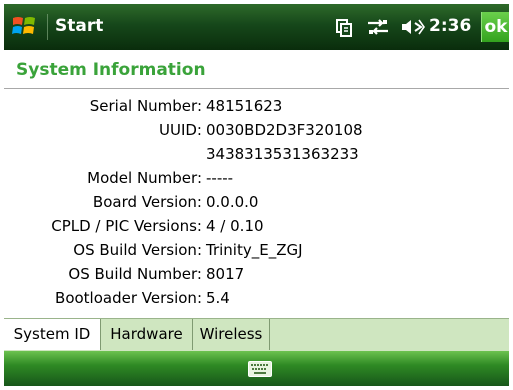 The height and width of the screenshot is (390, 513). What do you see at coordinates (52, 334) in the screenshot?
I see `tab-system-id: System ID` at bounding box center [52, 334].